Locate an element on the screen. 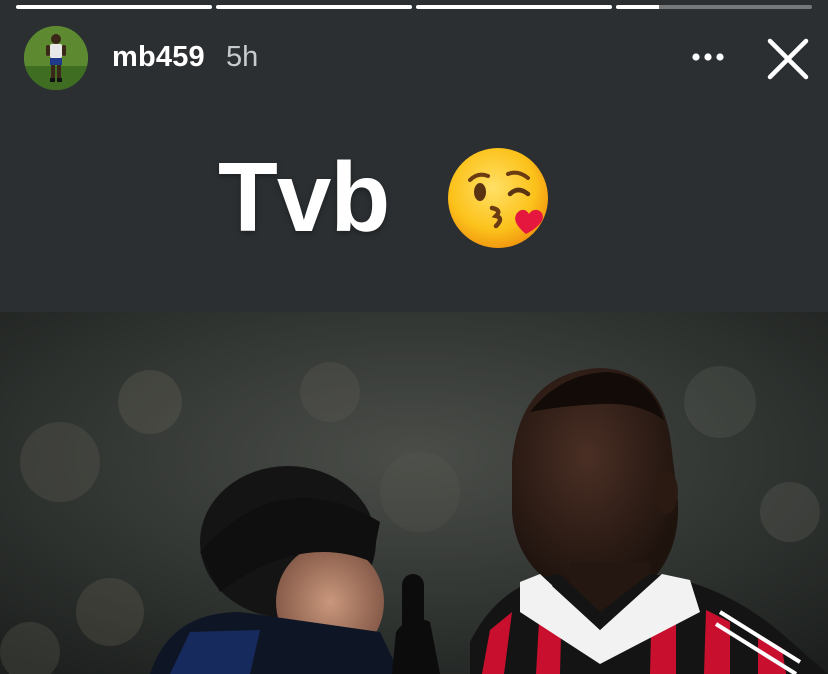 This screenshot has height=674, width=828. more-options-button is located at coordinates (709, 57).